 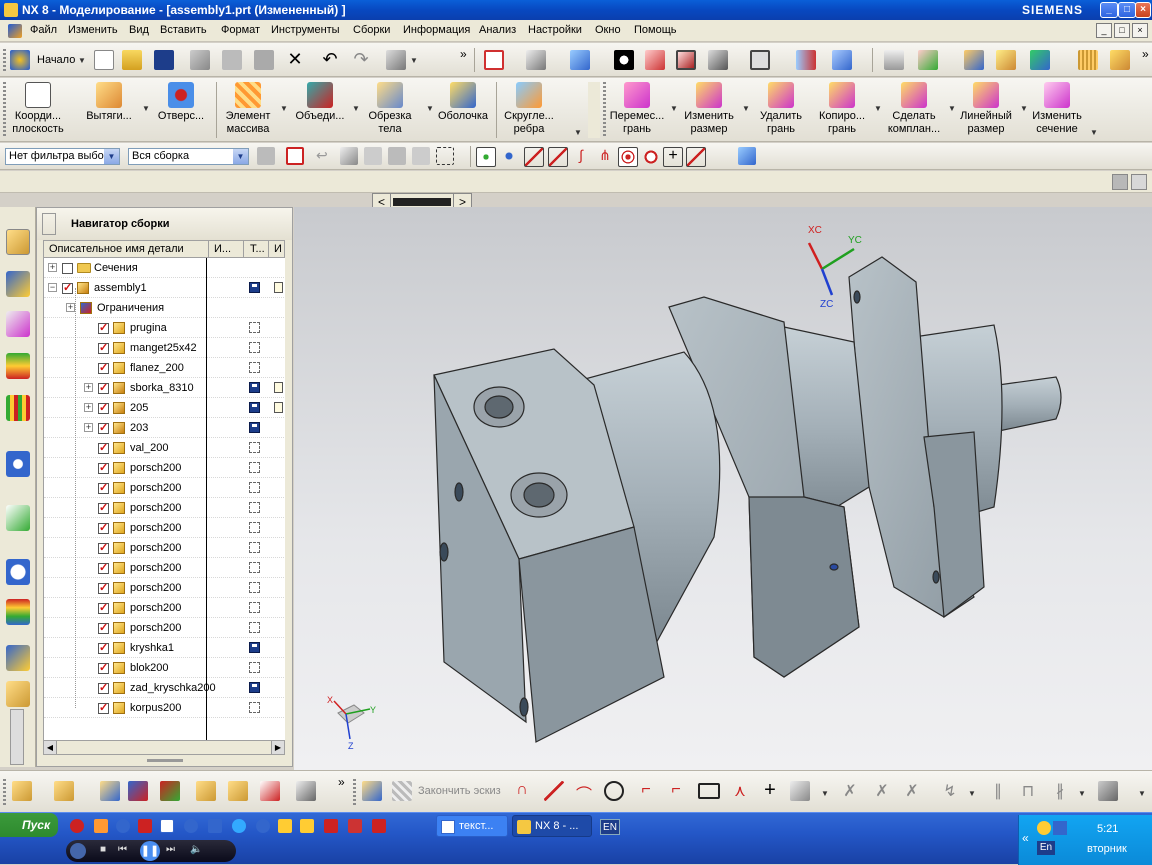 What do you see at coordinates (78, 851) in the screenshot?
I see `media-menu-icon` at bounding box center [78, 851].